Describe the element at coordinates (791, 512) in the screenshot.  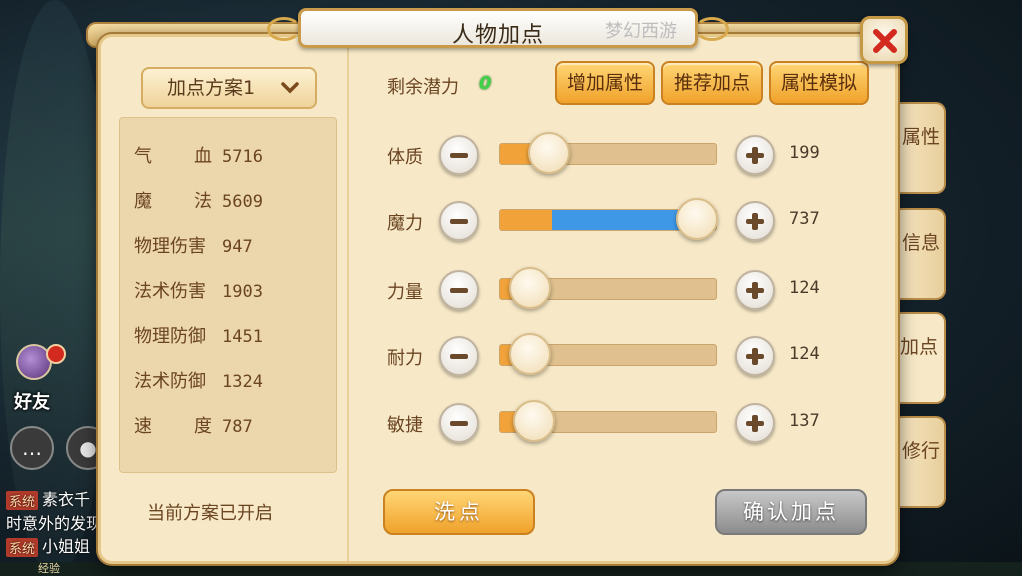
I see `confirm-points-button: 确认加点` at that location.